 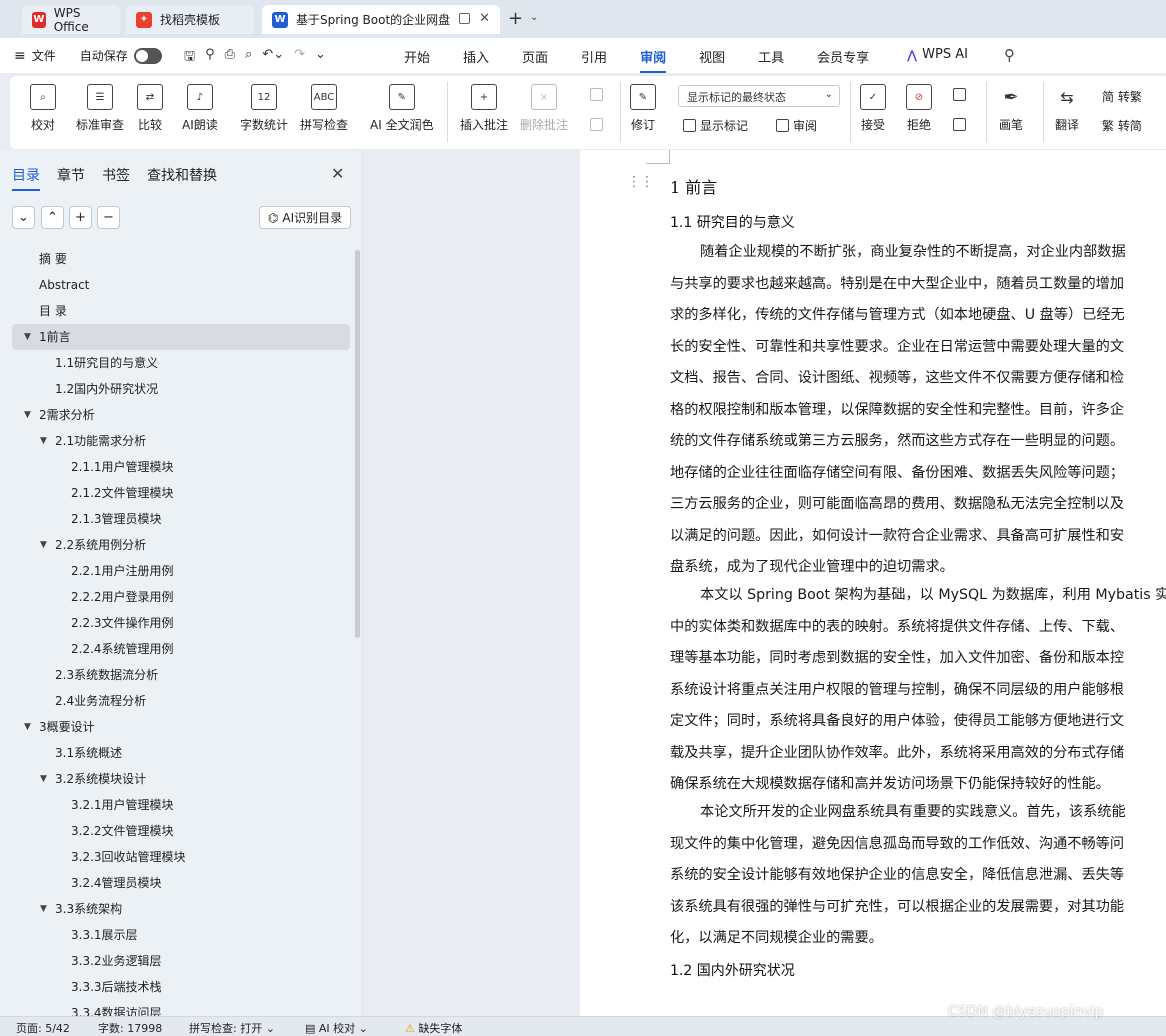 What do you see at coordinates (1011, 108) in the screenshot?
I see `pen-button: ✒ 画笔` at bounding box center [1011, 108].